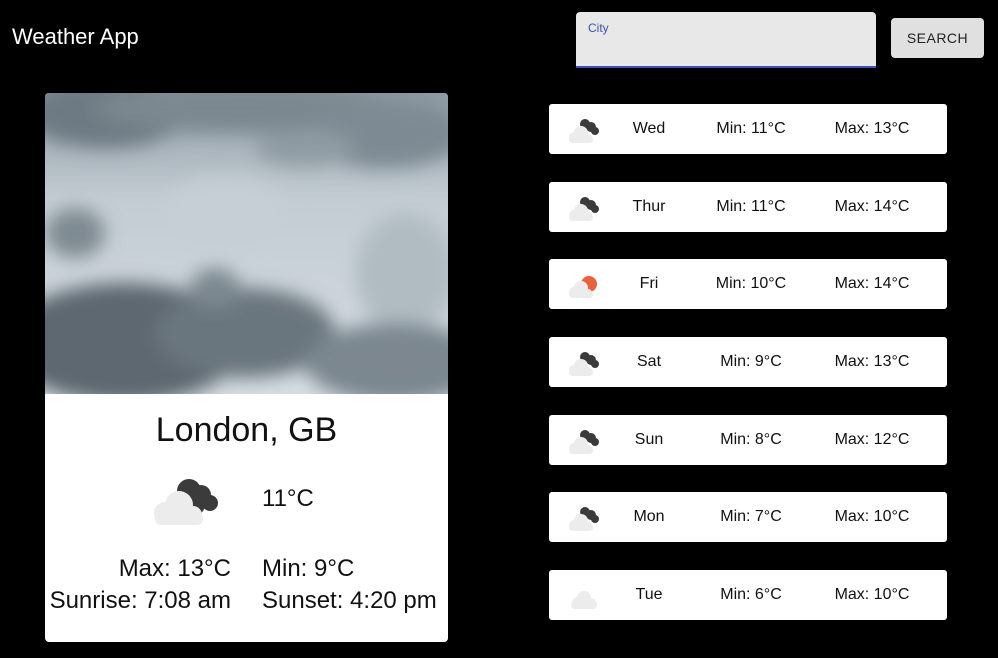 This screenshot has width=998, height=658. I want to click on forecast-item: Mon Min: 7°C Max: 10°C, so click(748, 517).